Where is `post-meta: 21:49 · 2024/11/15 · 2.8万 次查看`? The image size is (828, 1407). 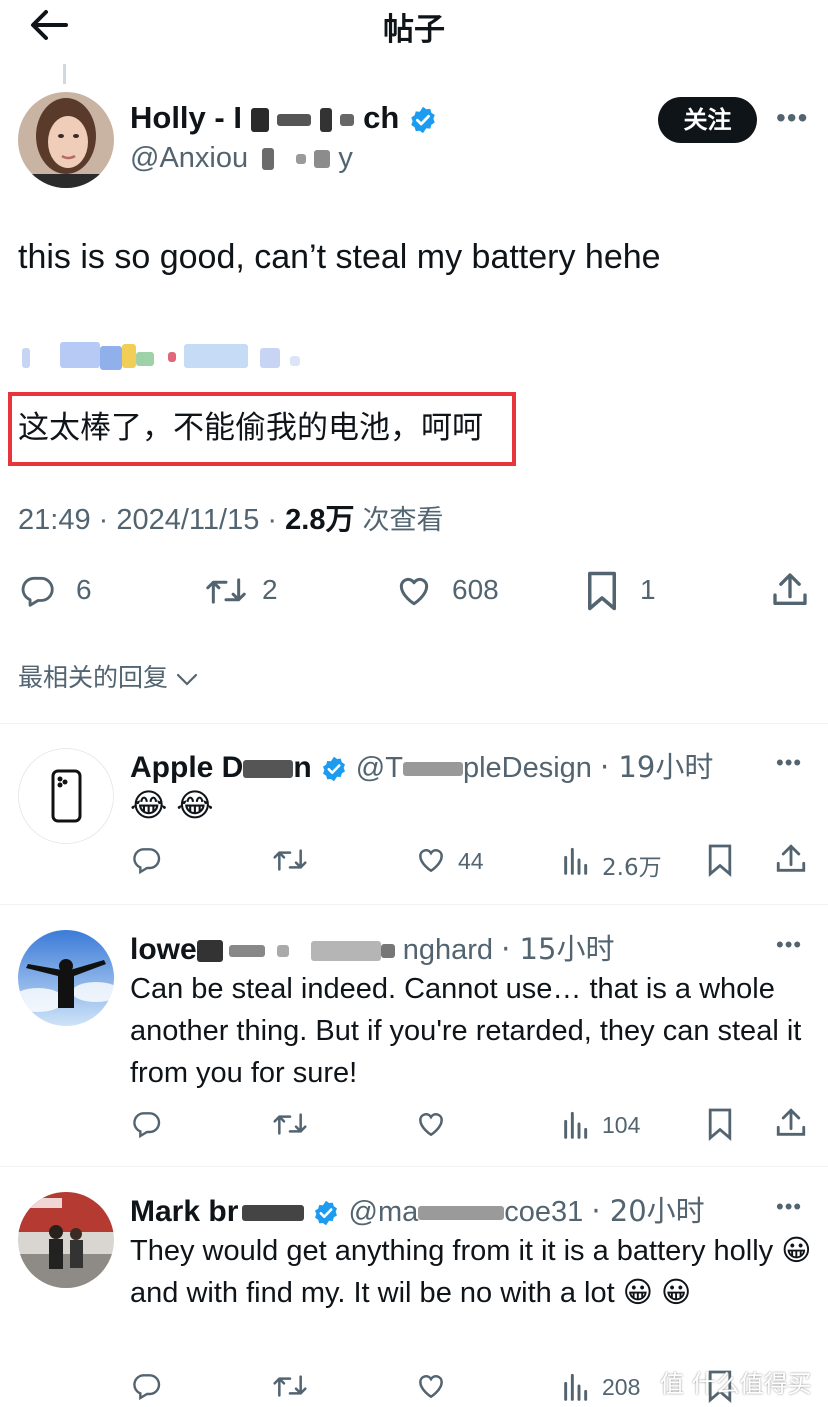 post-meta: 21:49 · 2024/11/15 · 2.8万 次查看 is located at coordinates (231, 520).